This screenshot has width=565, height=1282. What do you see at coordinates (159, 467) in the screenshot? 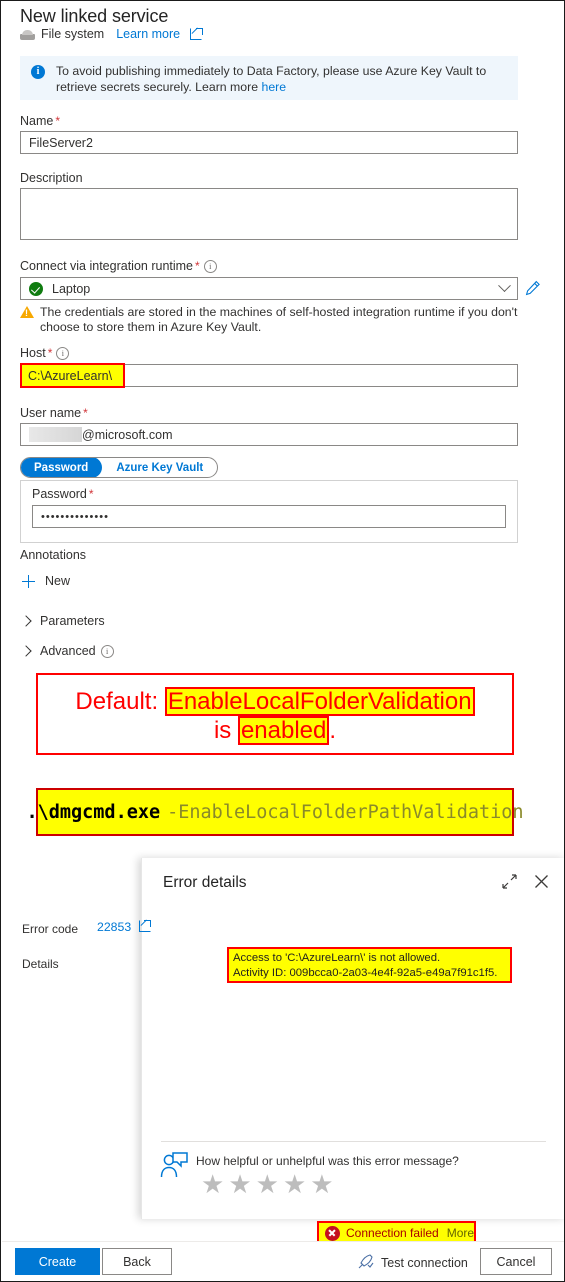
I see `tab-azure-key-vault: Azure Key Vault` at bounding box center [159, 467].